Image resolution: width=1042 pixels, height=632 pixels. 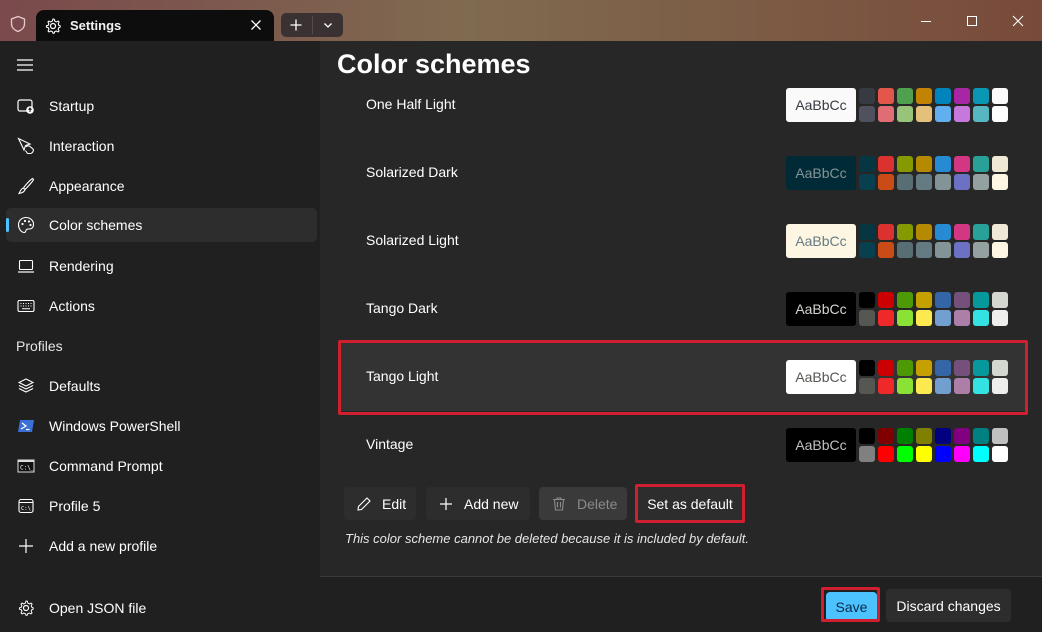 I want to click on sidebar-item-profile-5: C:\ Profile 5, so click(x=161, y=506).